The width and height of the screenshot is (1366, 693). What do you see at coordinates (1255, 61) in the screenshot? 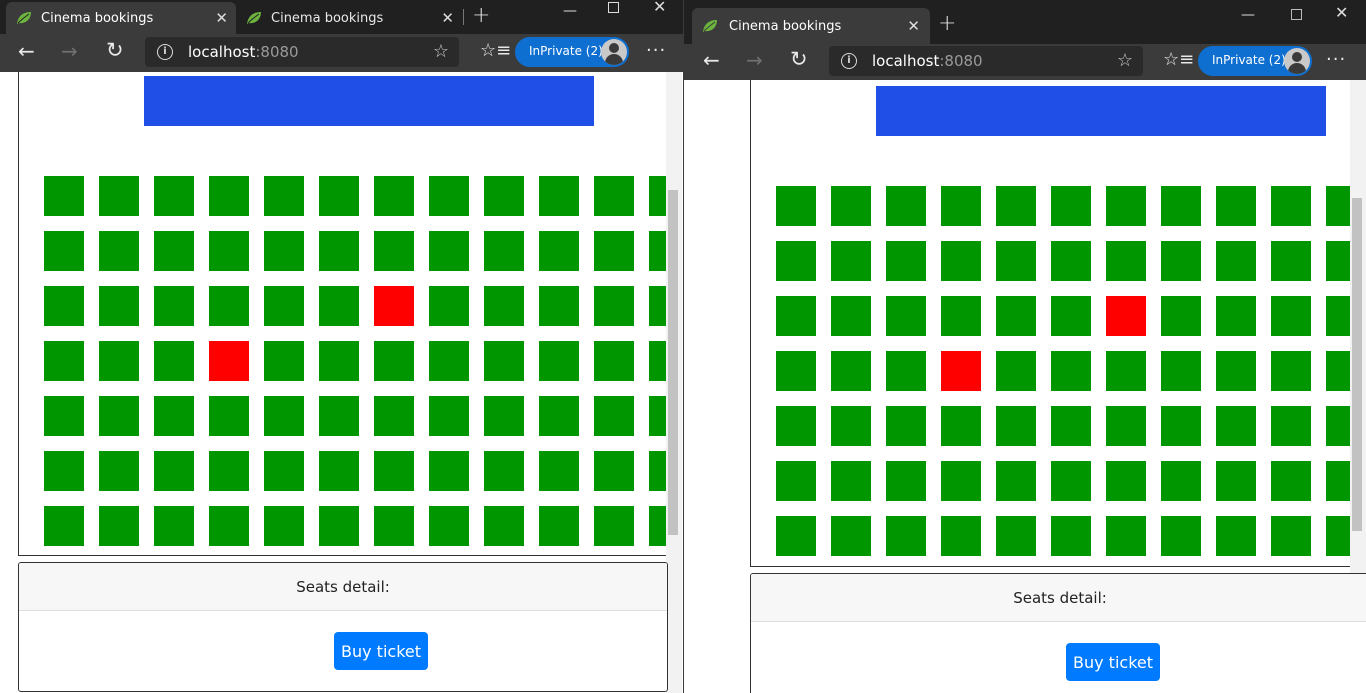
I see `inprivate-button: InPrivate (2)` at bounding box center [1255, 61].